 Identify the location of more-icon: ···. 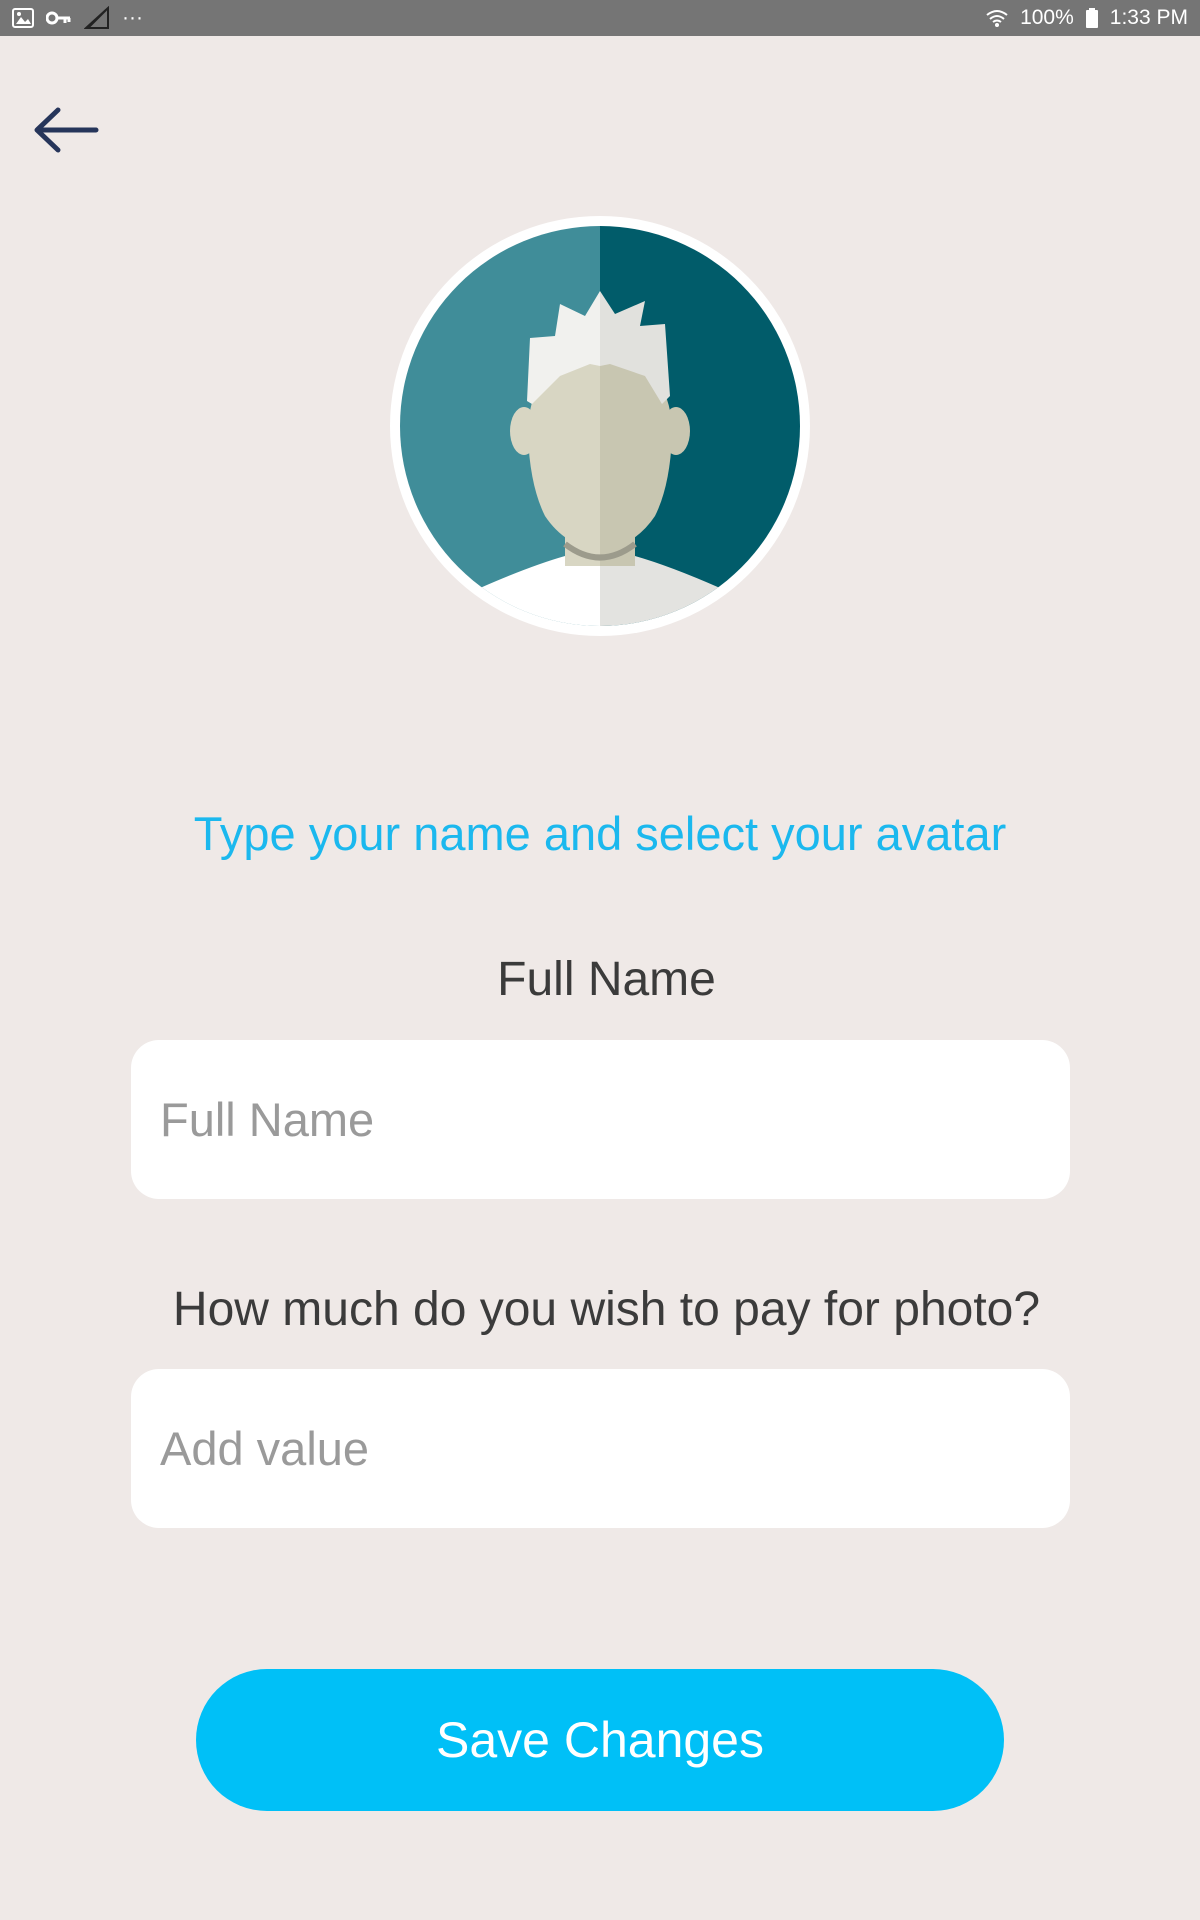
(132, 17).